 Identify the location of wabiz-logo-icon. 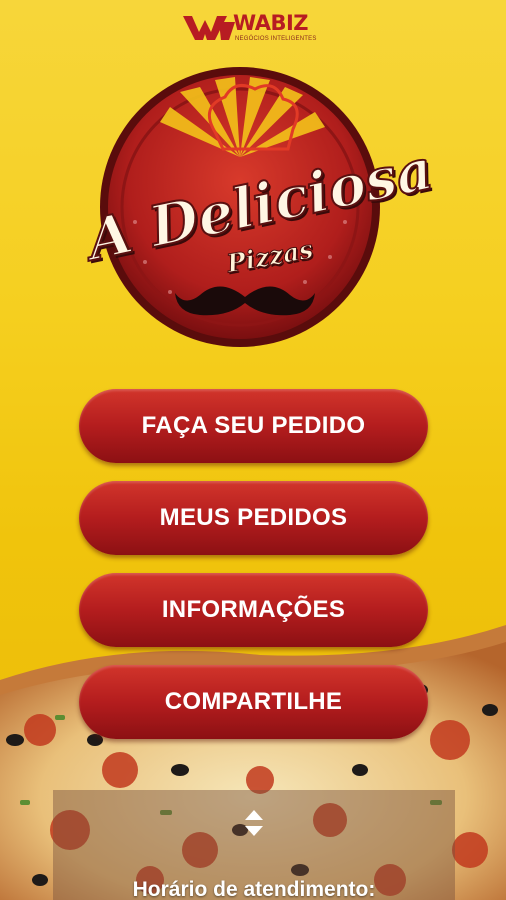
(209, 28).